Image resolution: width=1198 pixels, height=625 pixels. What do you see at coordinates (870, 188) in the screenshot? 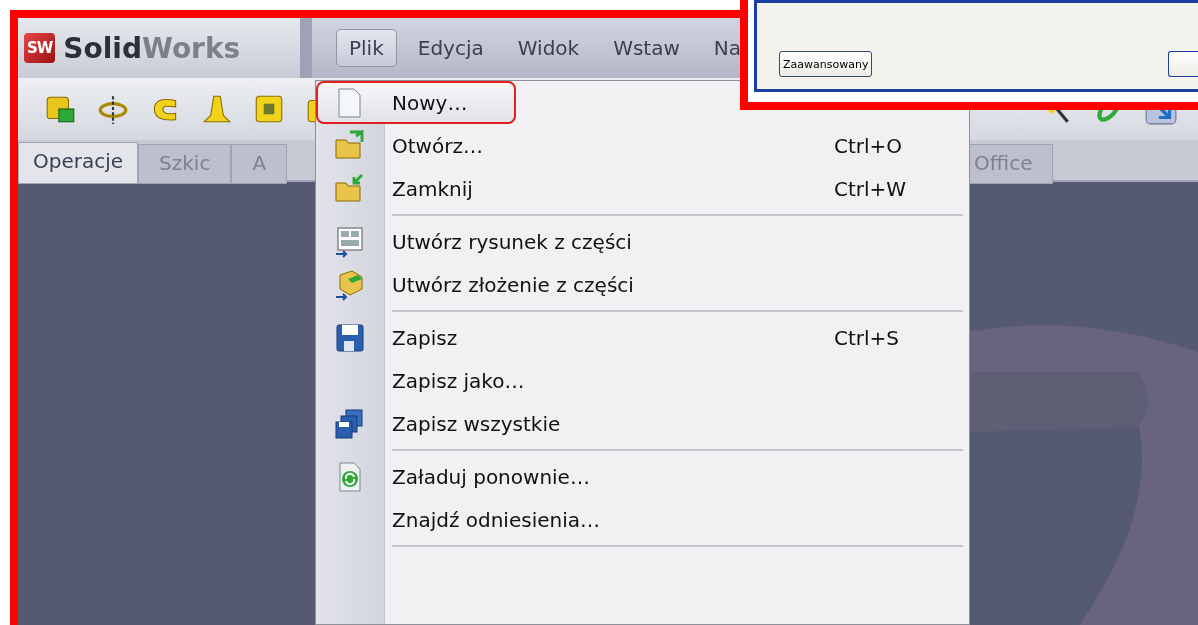
I see `shortcut-label: Ctrl+W` at bounding box center [870, 188].